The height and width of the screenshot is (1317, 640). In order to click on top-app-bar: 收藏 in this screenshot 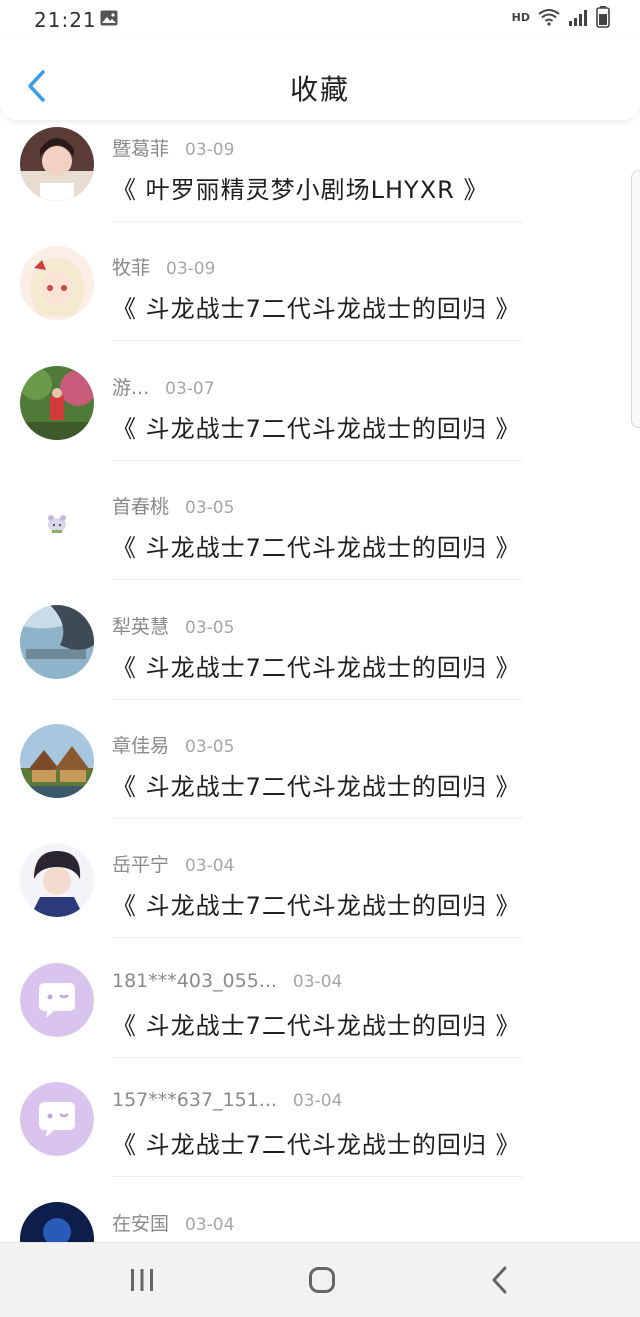, I will do `click(320, 79)`.